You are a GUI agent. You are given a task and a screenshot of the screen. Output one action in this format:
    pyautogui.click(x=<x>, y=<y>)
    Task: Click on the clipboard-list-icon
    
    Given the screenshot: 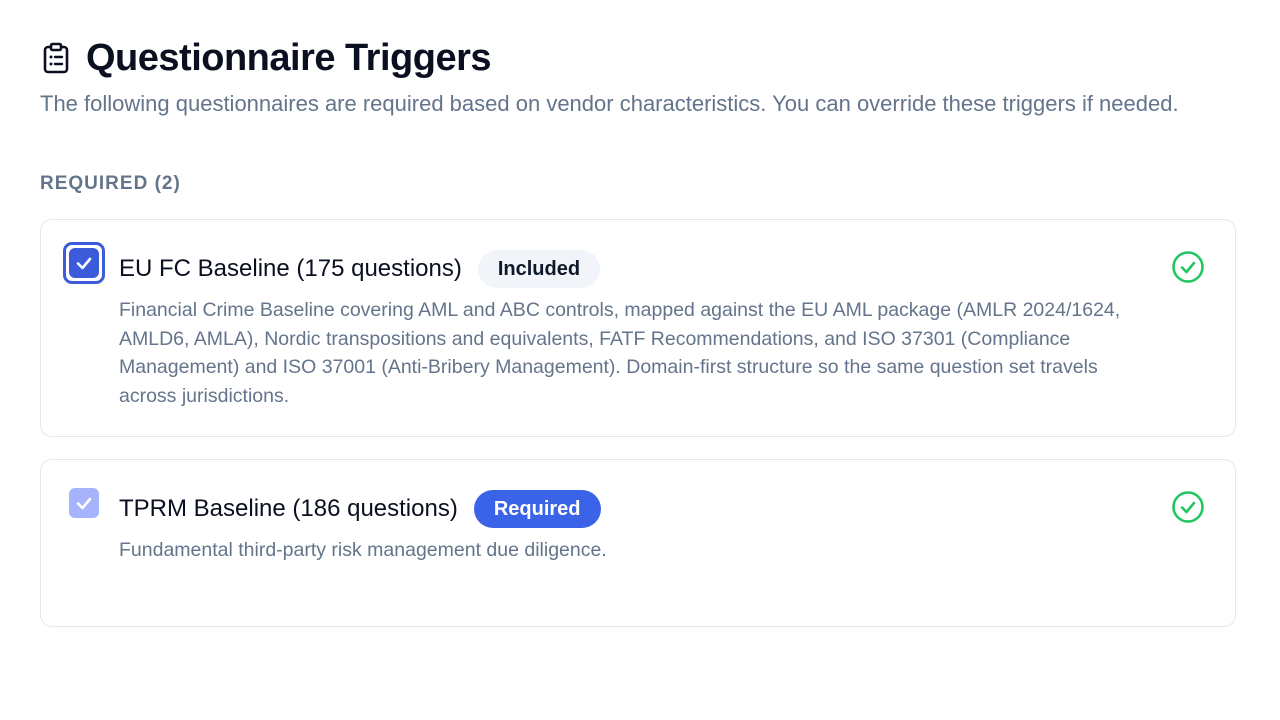 What is the action you would take?
    pyautogui.click(x=56, y=58)
    